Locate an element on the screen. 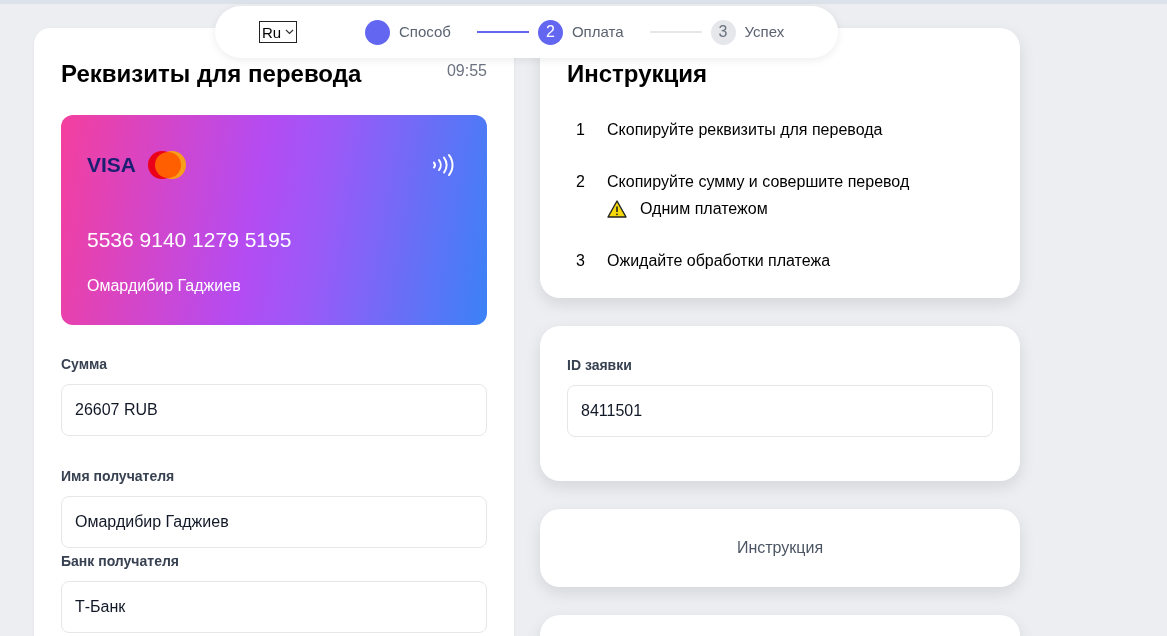 Image resolution: width=1167 pixels, height=636 pixels. card-brand: VISA is located at coordinates (111, 165).